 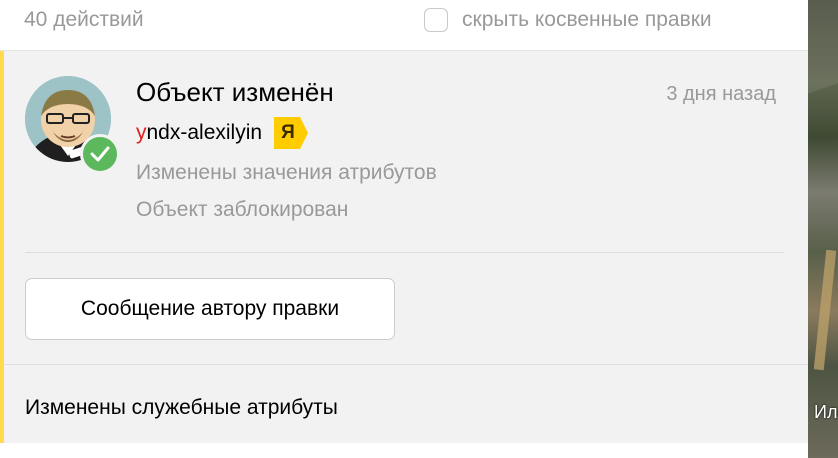 I want to click on edit-detail-blocked: Объект заблокирован, so click(x=242, y=209).